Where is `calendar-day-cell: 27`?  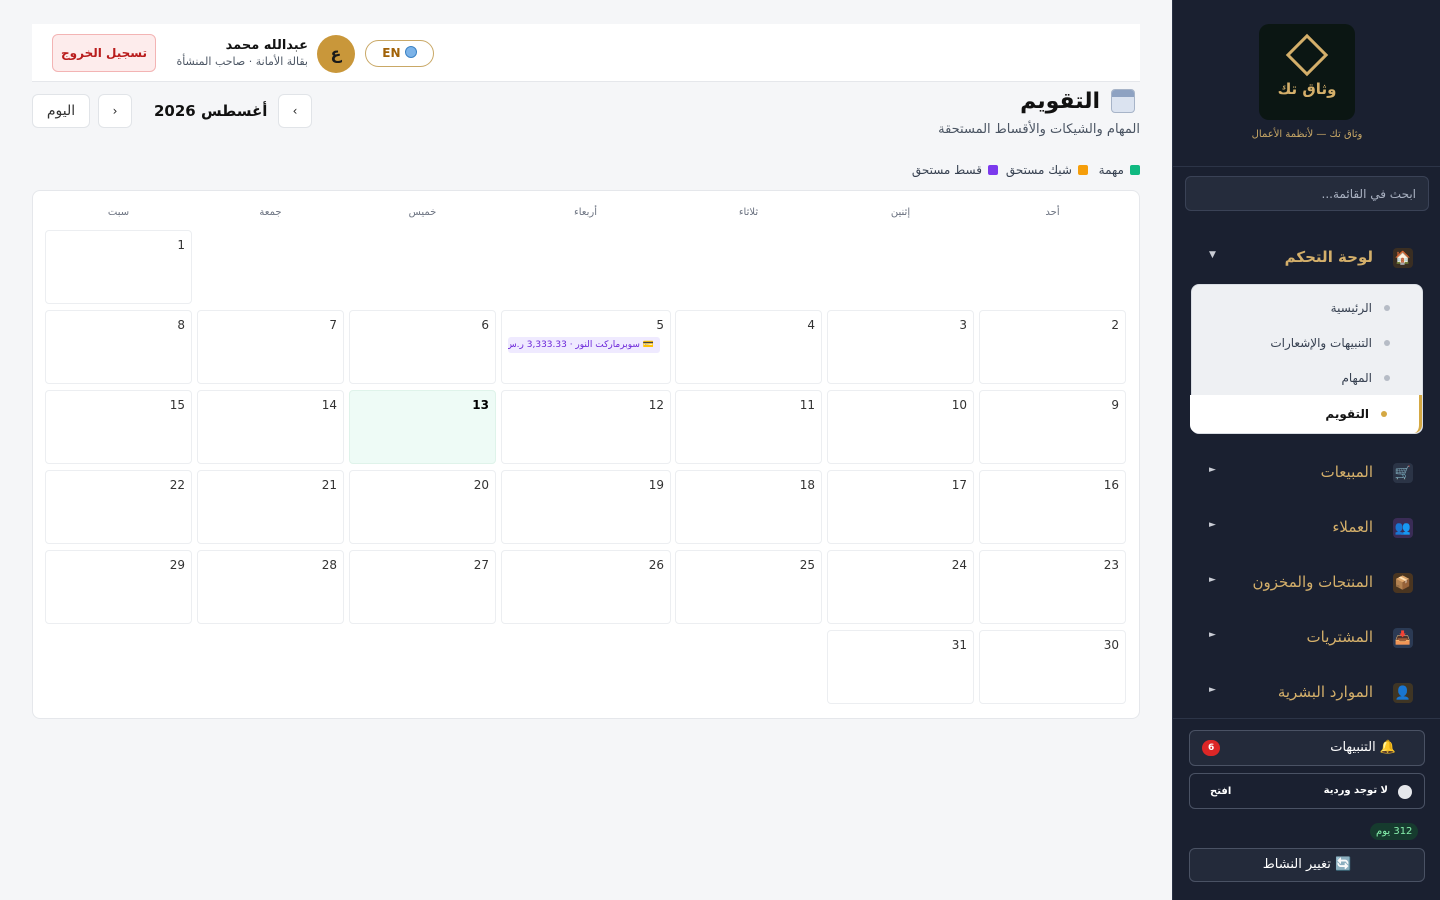 calendar-day-cell: 27 is located at coordinates (422, 587).